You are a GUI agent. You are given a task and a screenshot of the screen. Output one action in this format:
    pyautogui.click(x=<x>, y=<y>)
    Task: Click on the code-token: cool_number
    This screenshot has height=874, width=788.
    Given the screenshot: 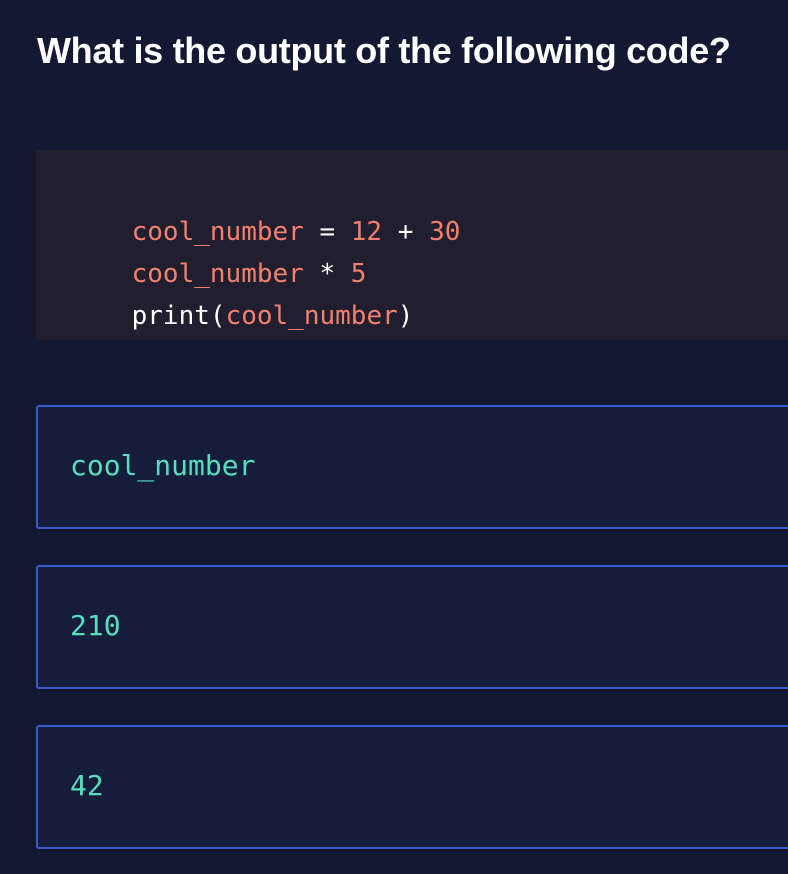 What is the action you would take?
    pyautogui.click(x=311, y=316)
    